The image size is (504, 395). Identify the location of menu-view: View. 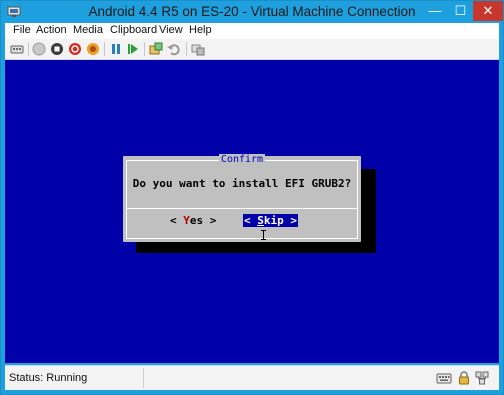
(171, 30).